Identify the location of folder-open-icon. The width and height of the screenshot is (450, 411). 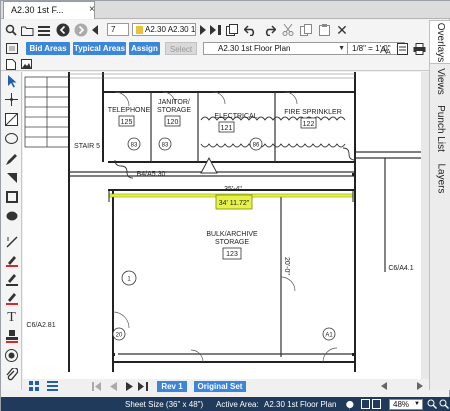
(27, 30).